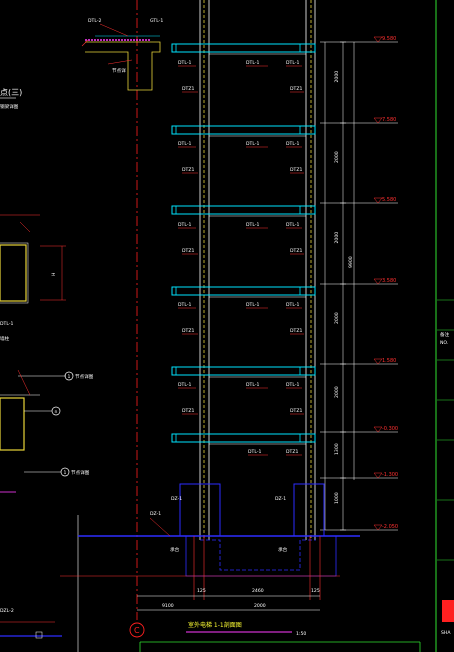  Describe the element at coordinates (446, 633) in the screenshot. I see `title-block-code: SHA` at that location.